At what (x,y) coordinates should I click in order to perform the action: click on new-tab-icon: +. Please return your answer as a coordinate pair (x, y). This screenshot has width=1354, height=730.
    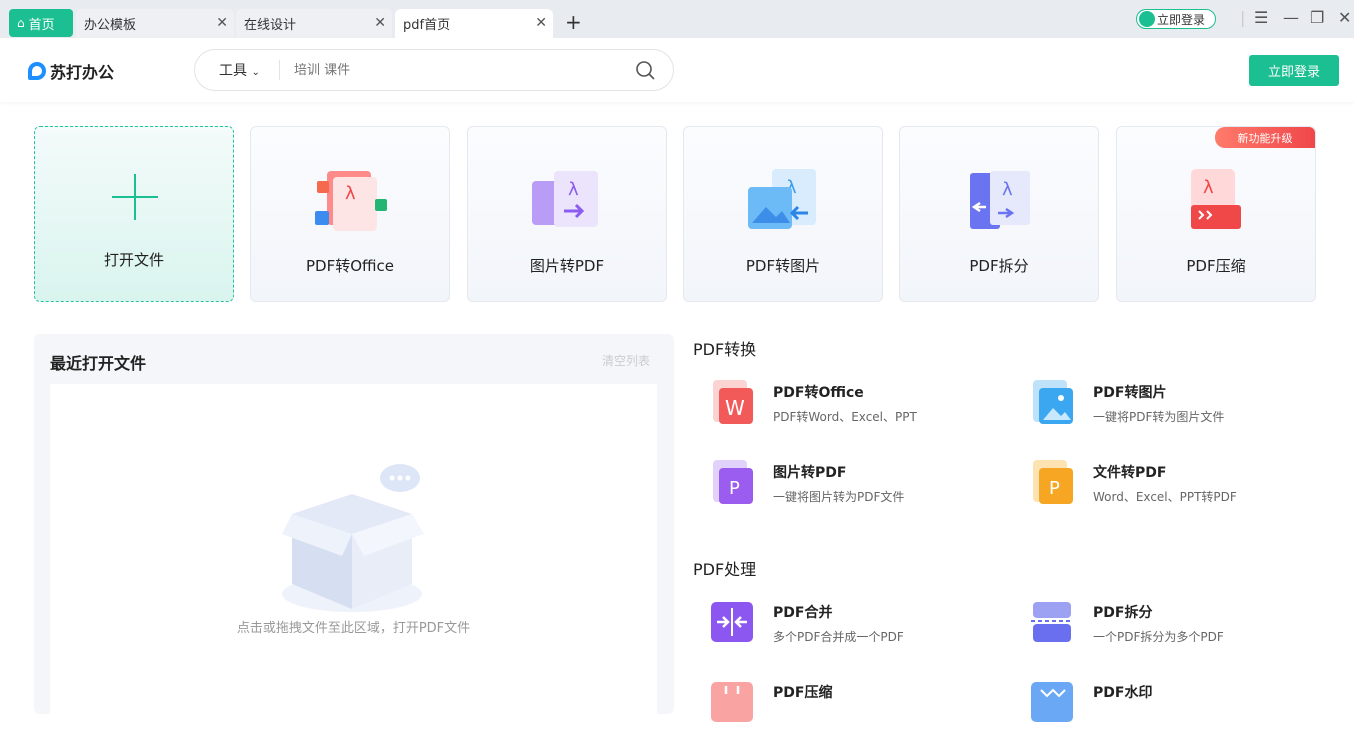
    Looking at the image, I should click on (573, 22).